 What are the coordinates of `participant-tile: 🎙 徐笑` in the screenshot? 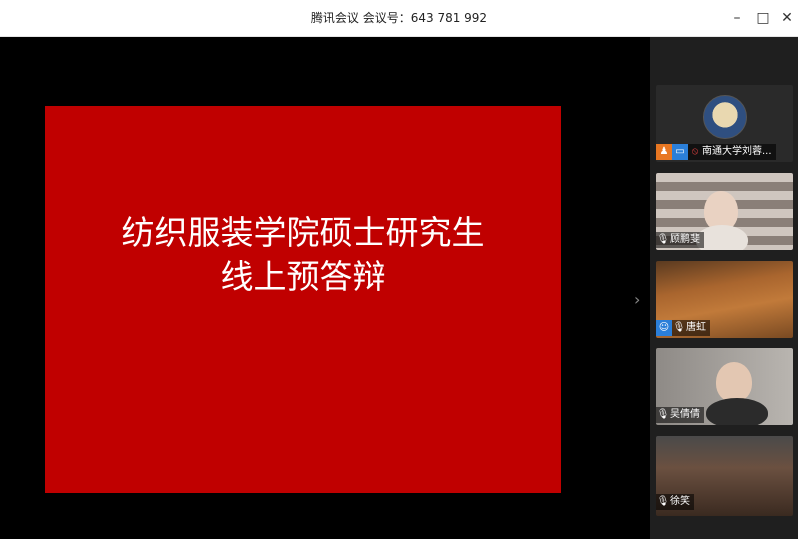 It's located at (724, 476).